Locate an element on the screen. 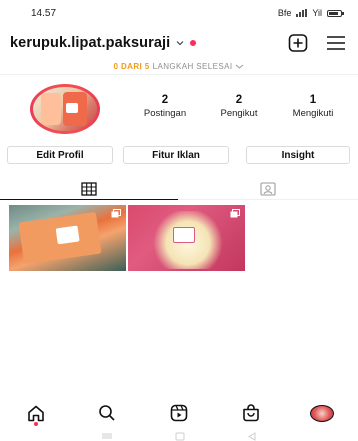 Image resolution: width=358 pixels, height=441 pixels. shop-icon is located at coordinates (250, 413).